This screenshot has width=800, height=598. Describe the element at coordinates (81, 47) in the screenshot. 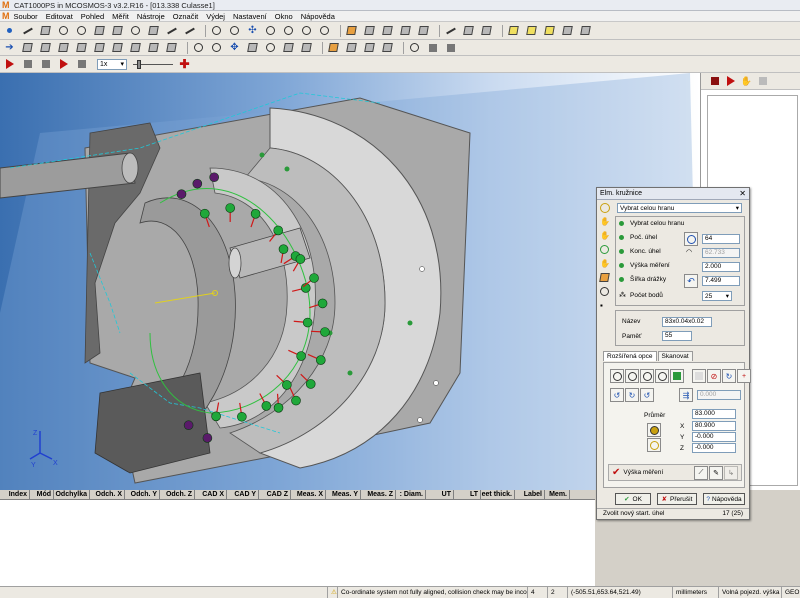

I see `view-iso-icon` at that location.